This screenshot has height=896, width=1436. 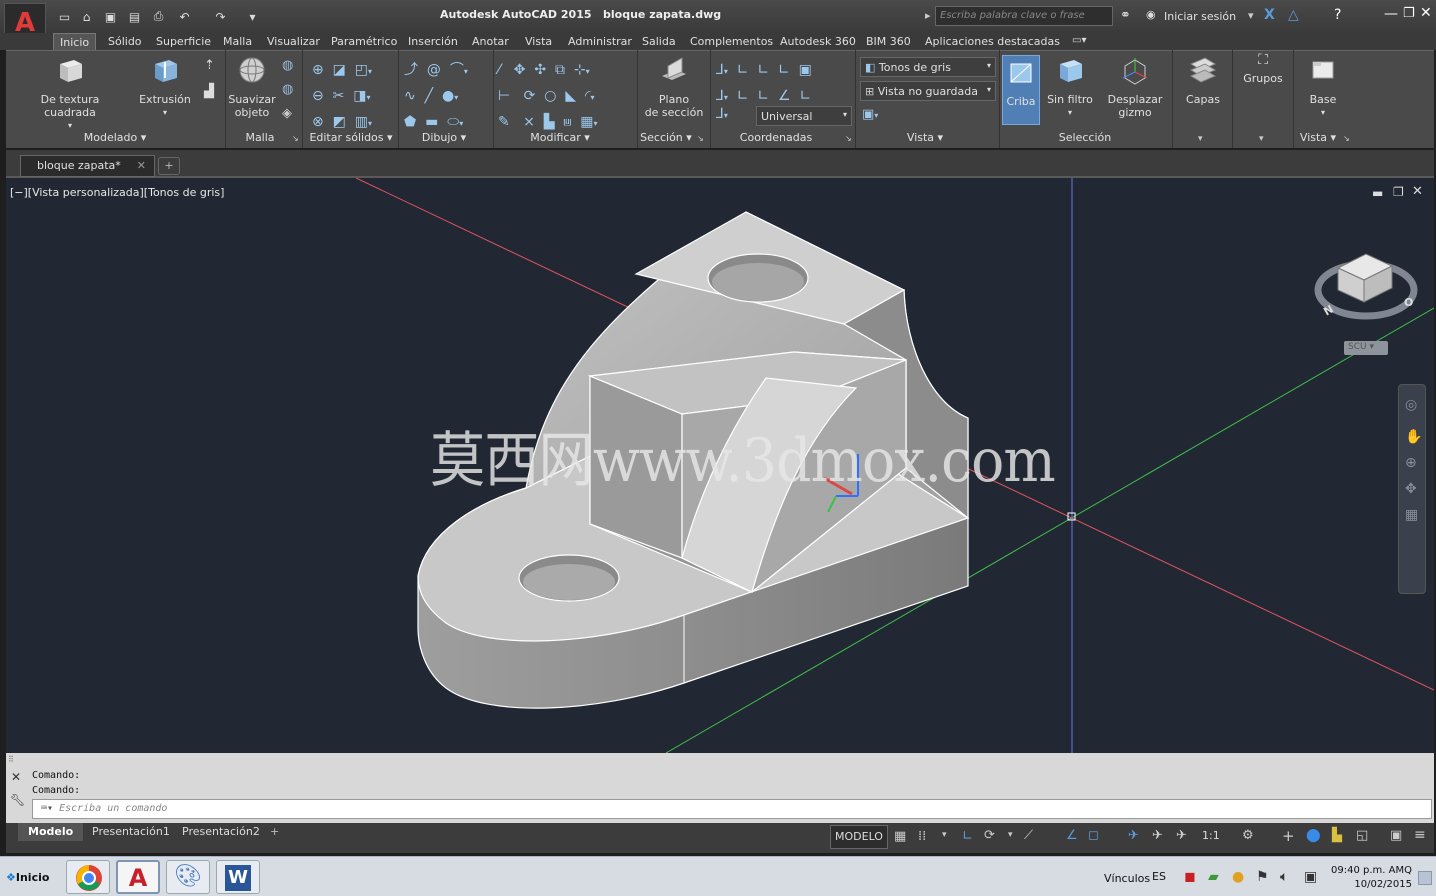 I want to click on circle-mod-icon: ○, so click(x=550, y=96).